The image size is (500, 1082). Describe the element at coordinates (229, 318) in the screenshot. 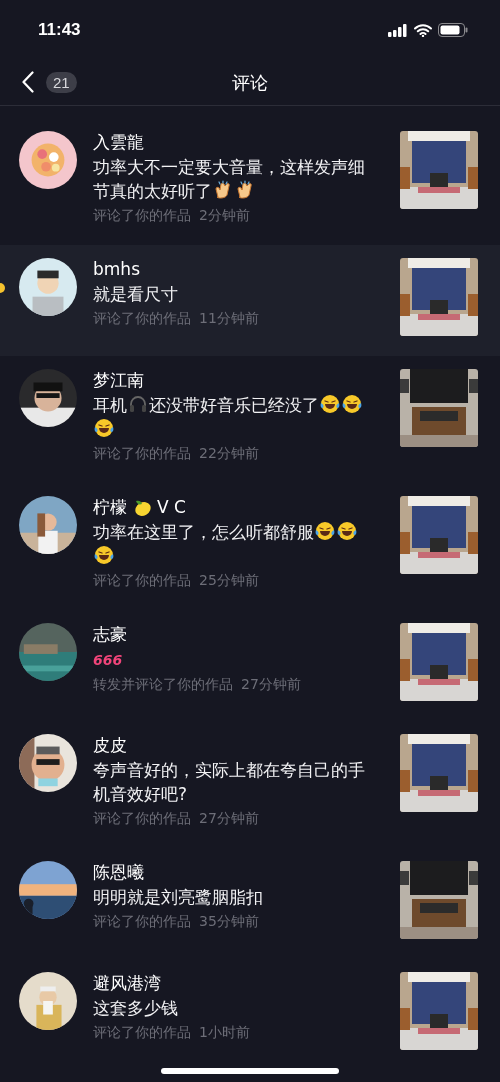

I see `timestamp: 11分钟前` at that location.